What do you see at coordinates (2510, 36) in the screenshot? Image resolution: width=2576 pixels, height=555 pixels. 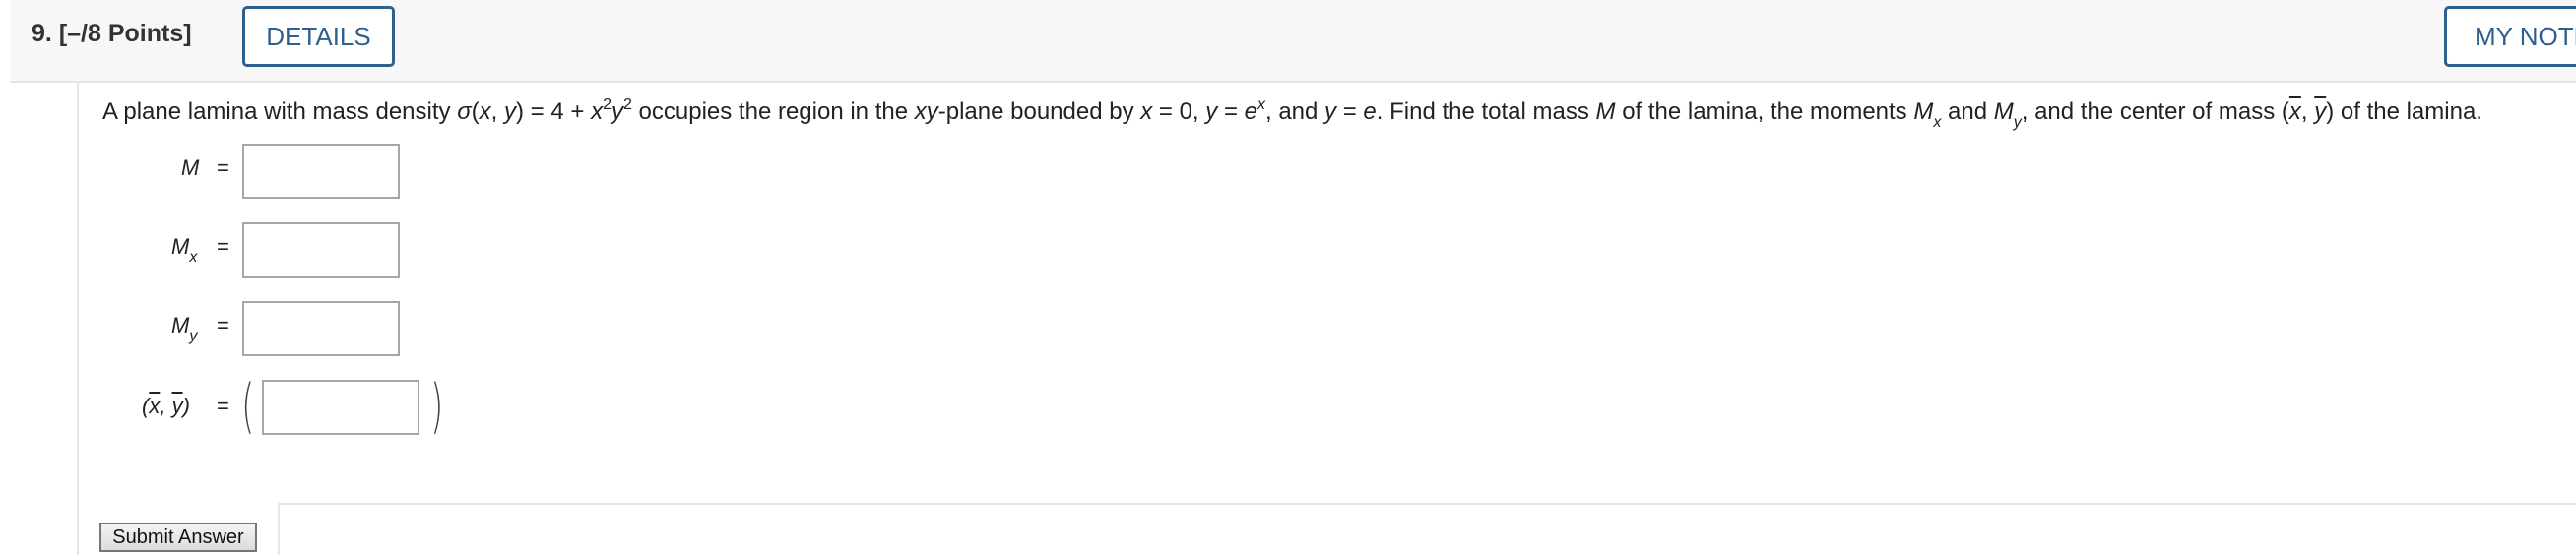 I see `my-notes-button: MY NOTES` at bounding box center [2510, 36].